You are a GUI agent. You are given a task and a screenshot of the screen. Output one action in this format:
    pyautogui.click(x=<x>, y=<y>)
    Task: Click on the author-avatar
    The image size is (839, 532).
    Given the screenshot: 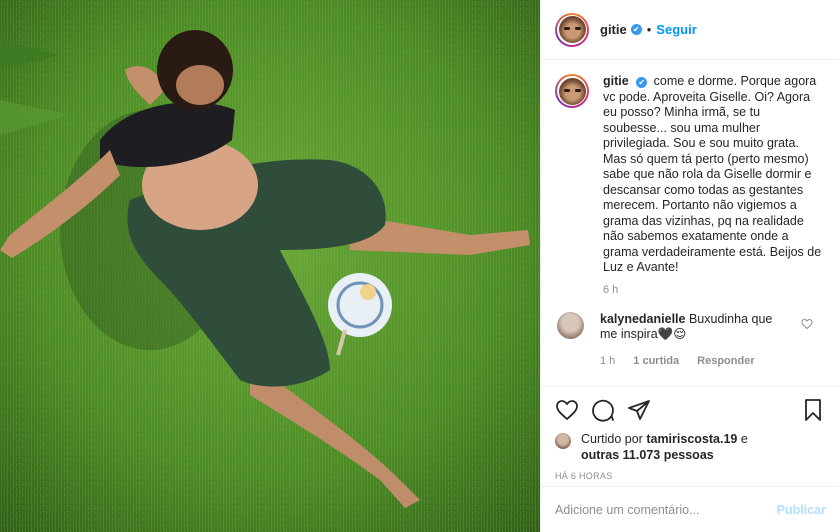 What is the action you would take?
    pyautogui.click(x=572, y=29)
    